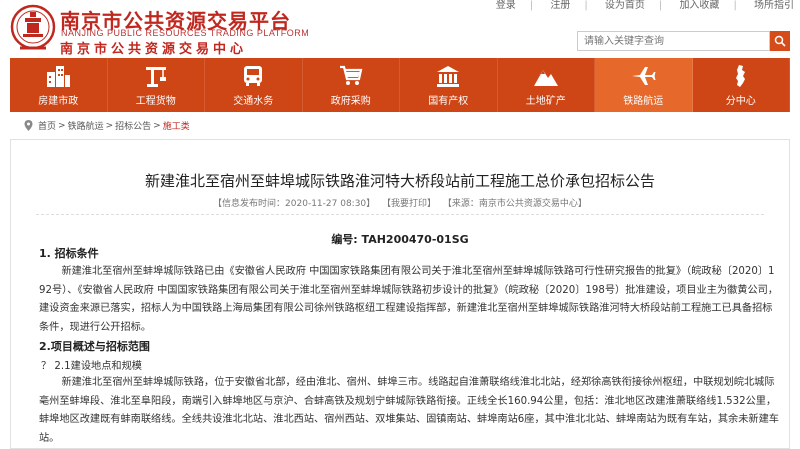 The width and height of the screenshot is (800, 449). Describe the element at coordinates (59, 76) in the screenshot. I see `buildings-icon` at that location.